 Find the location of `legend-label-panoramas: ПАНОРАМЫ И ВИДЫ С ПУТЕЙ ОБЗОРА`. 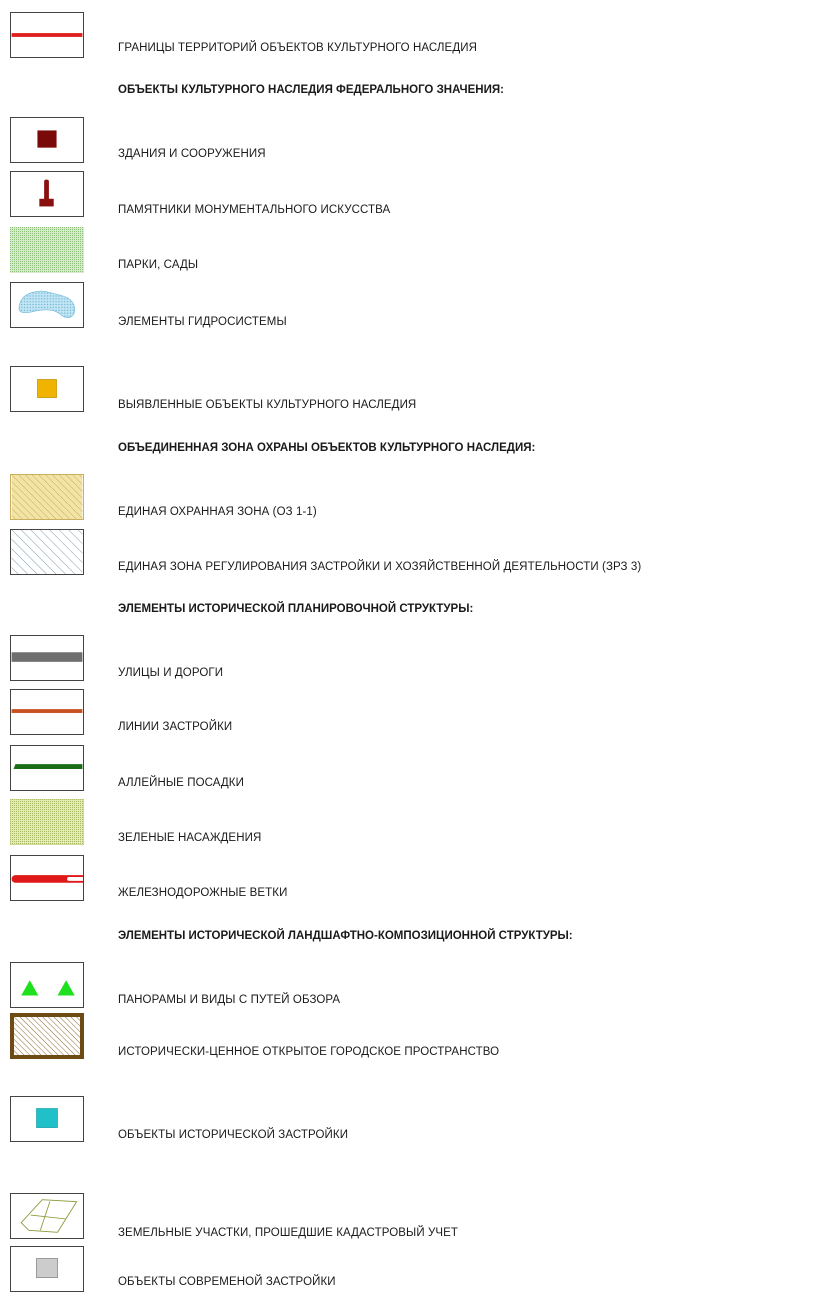

legend-label-panoramas: ПАНОРАМЫ И ВИДЫ С ПУТЕЙ ОБЗОРА is located at coordinates (229, 1000).